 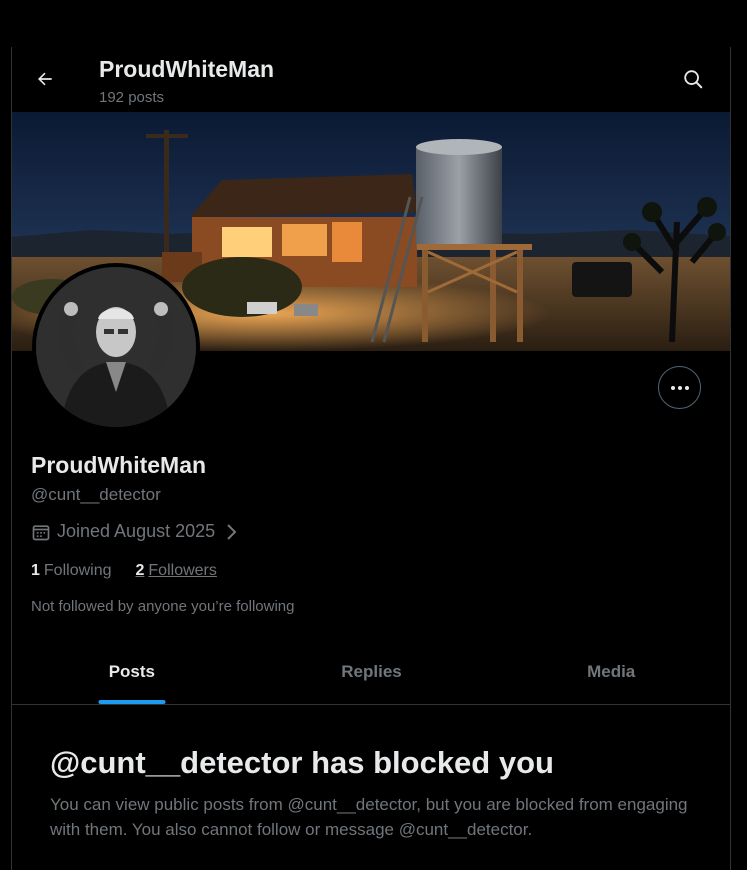 I want to click on profile-header: ProudWhiteMan 192 posts, so click(x=371, y=79).